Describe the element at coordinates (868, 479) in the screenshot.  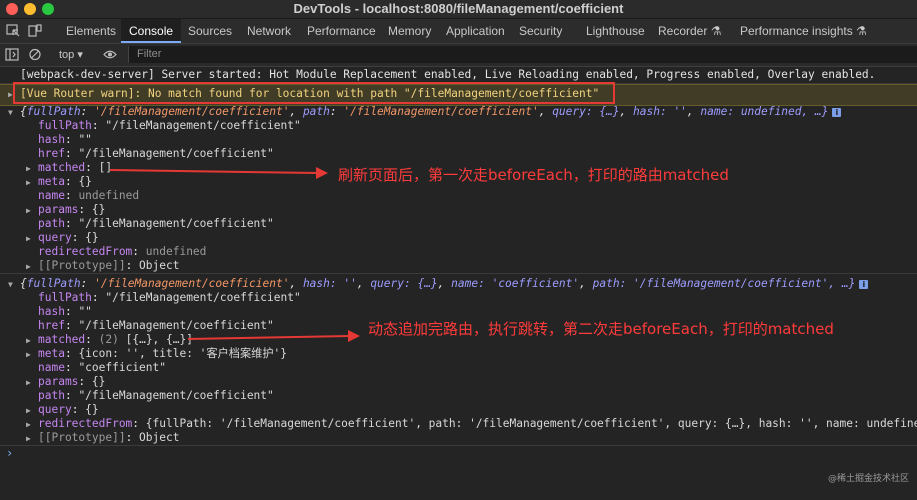
I see `watermark: @稀土掘金技术社区` at that location.